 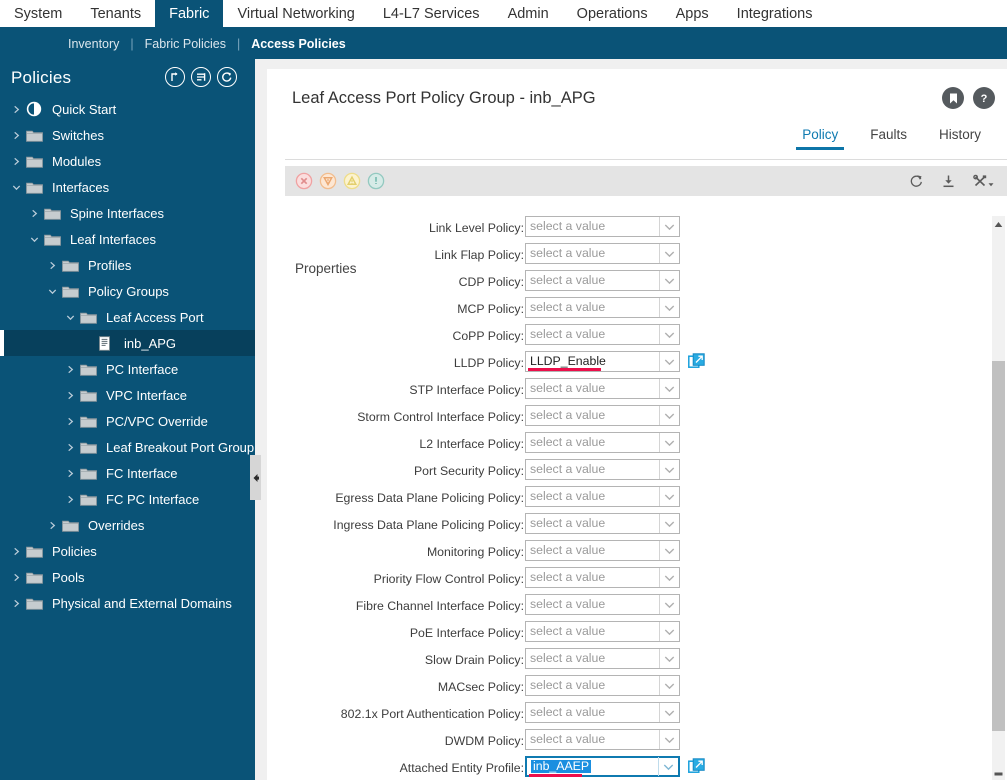 I want to click on sidebar-item-quick-start: Quick Start, so click(x=127, y=109).